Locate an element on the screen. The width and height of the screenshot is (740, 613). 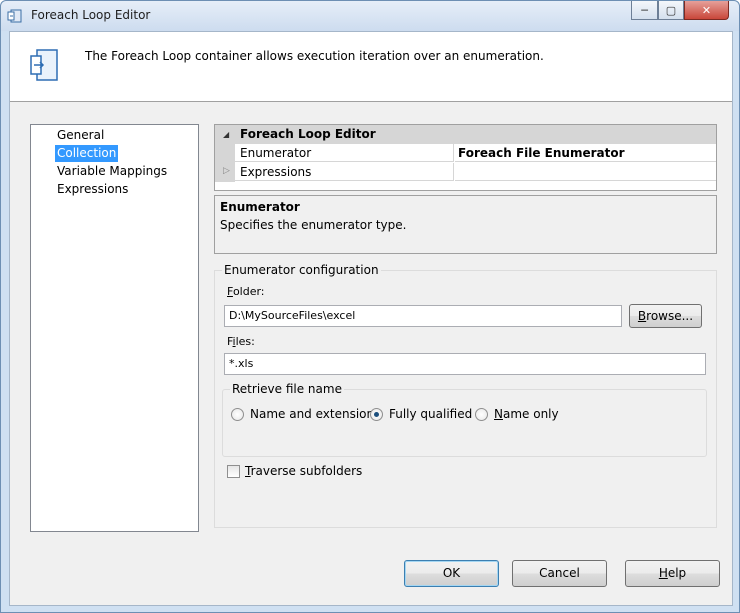
radio-fully-qualified is located at coordinates (376, 414).